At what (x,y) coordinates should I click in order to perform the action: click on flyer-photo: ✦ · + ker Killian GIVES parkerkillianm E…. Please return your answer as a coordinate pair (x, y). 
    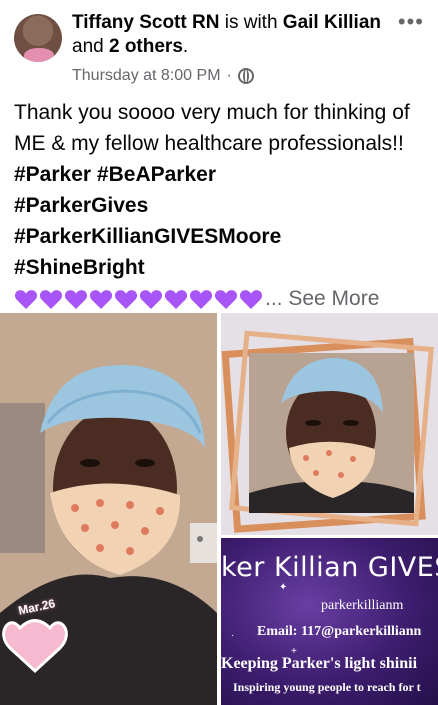
    Looking at the image, I should click on (329, 621).